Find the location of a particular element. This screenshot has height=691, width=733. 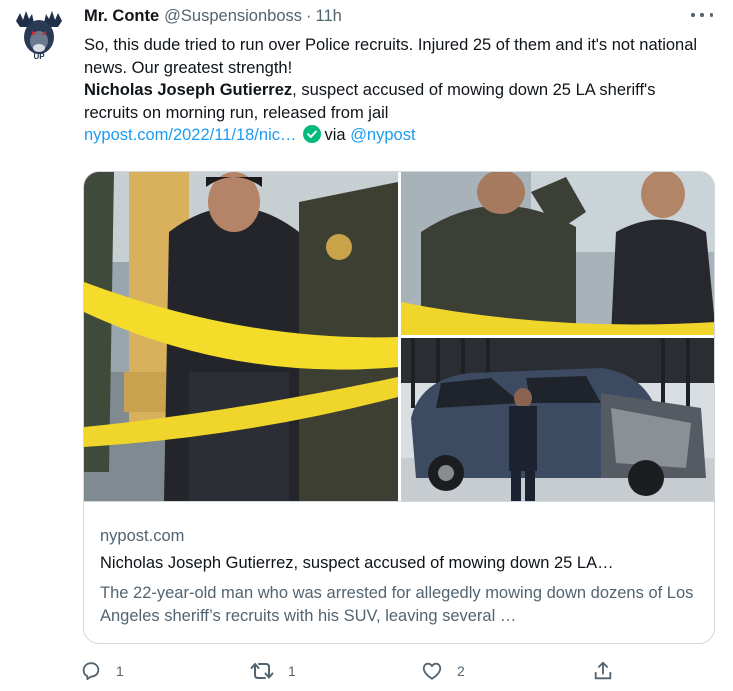

reply-icon is located at coordinates (91, 671).